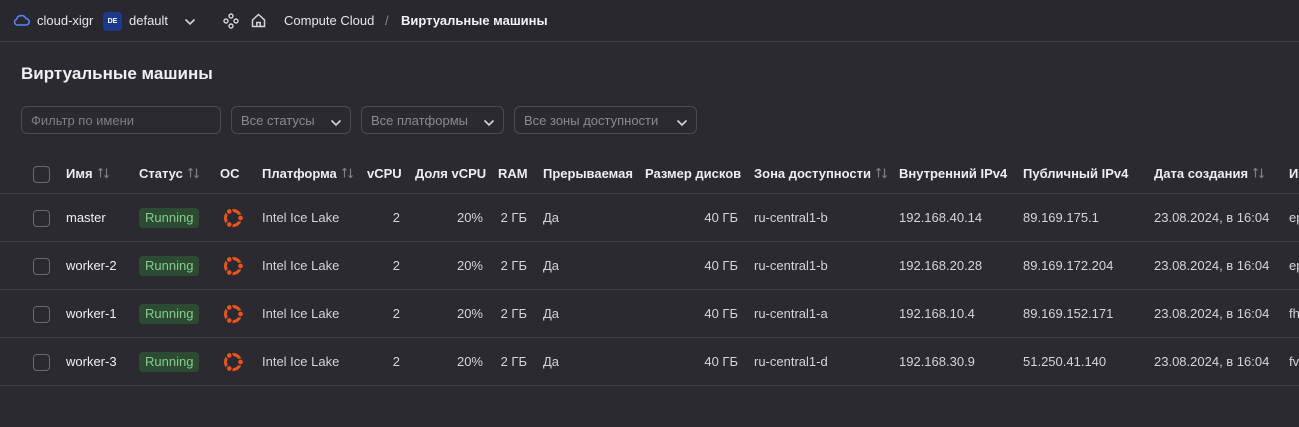 The width and height of the screenshot is (1299, 427). I want to click on zone-filter-select: Все зоны доступности, so click(605, 120).